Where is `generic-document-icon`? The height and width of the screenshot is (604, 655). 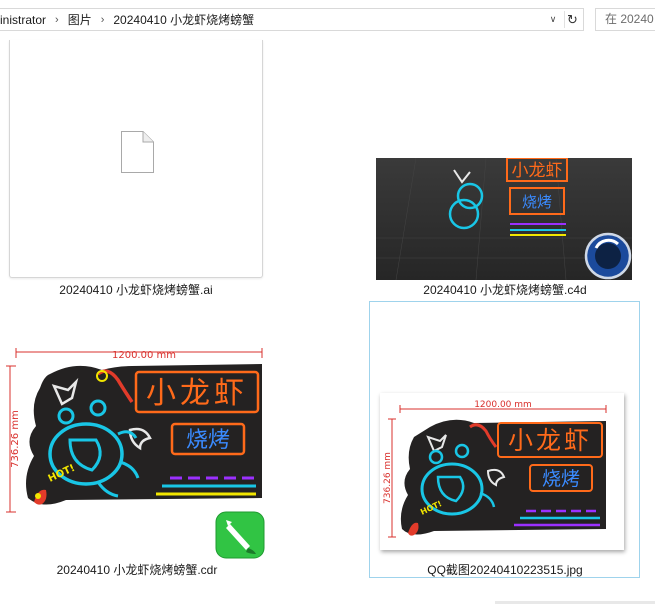 generic-document-icon is located at coordinates (137, 152).